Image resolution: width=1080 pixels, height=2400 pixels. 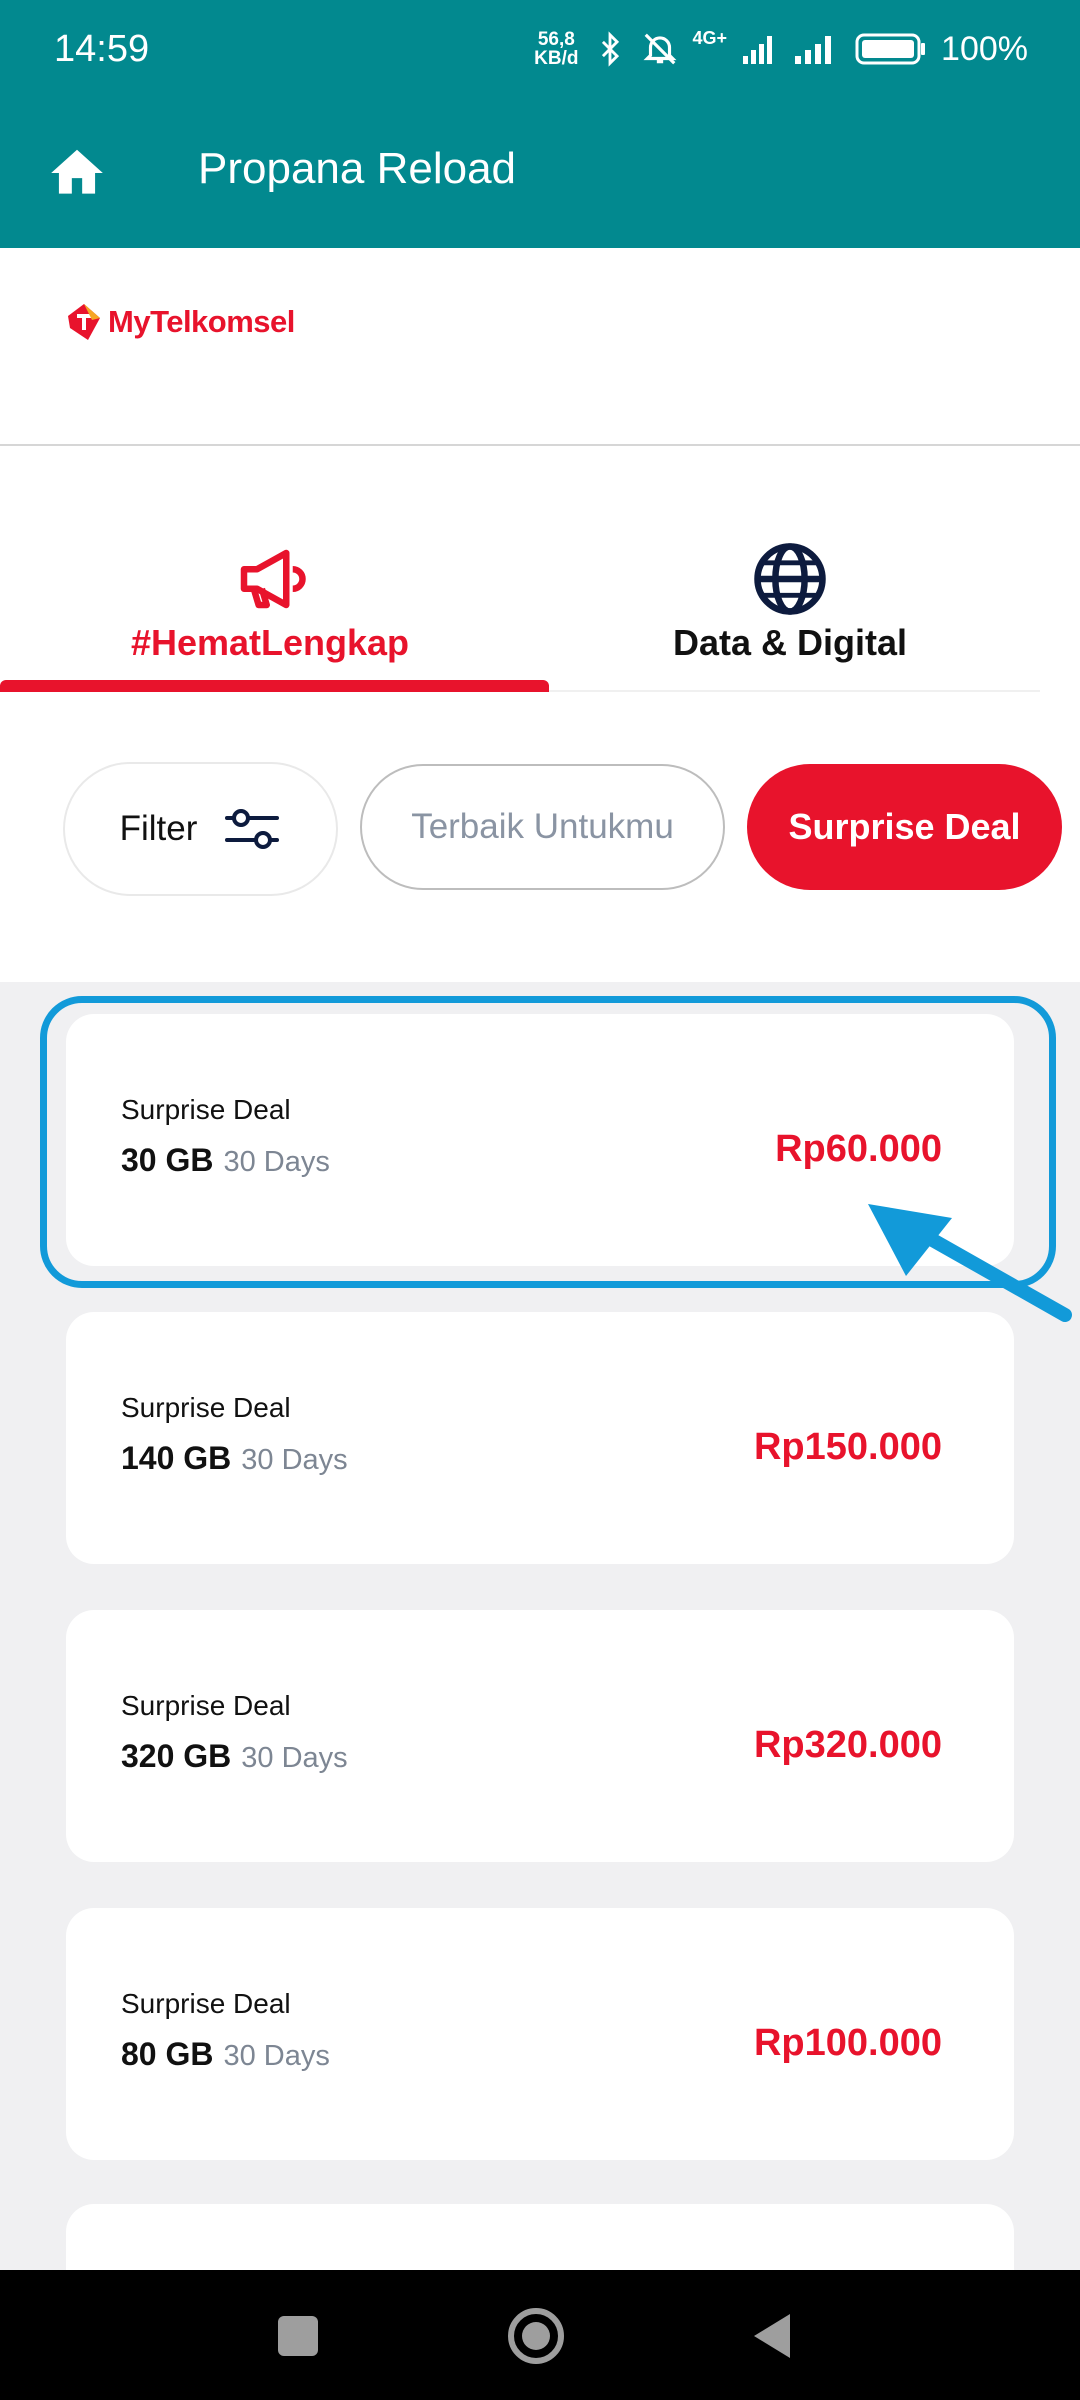 I want to click on tab-label: Data & Digital, so click(x=790, y=642).